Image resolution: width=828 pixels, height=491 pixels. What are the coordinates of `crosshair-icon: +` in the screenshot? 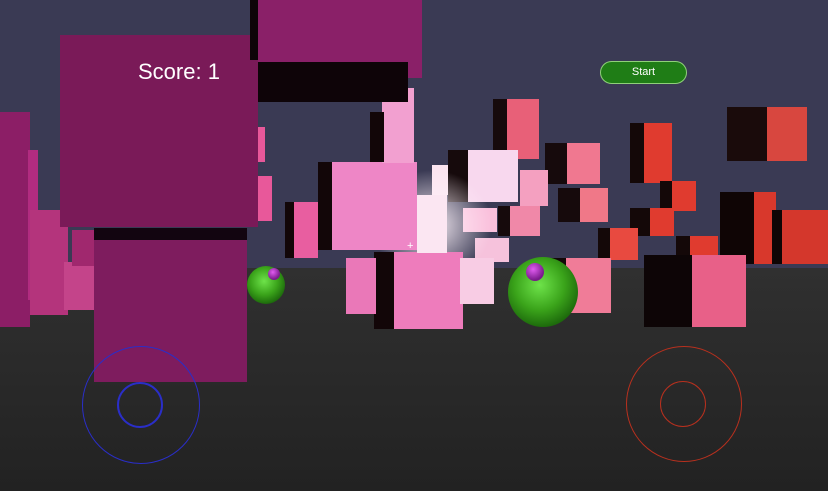 It's located at (410, 246).